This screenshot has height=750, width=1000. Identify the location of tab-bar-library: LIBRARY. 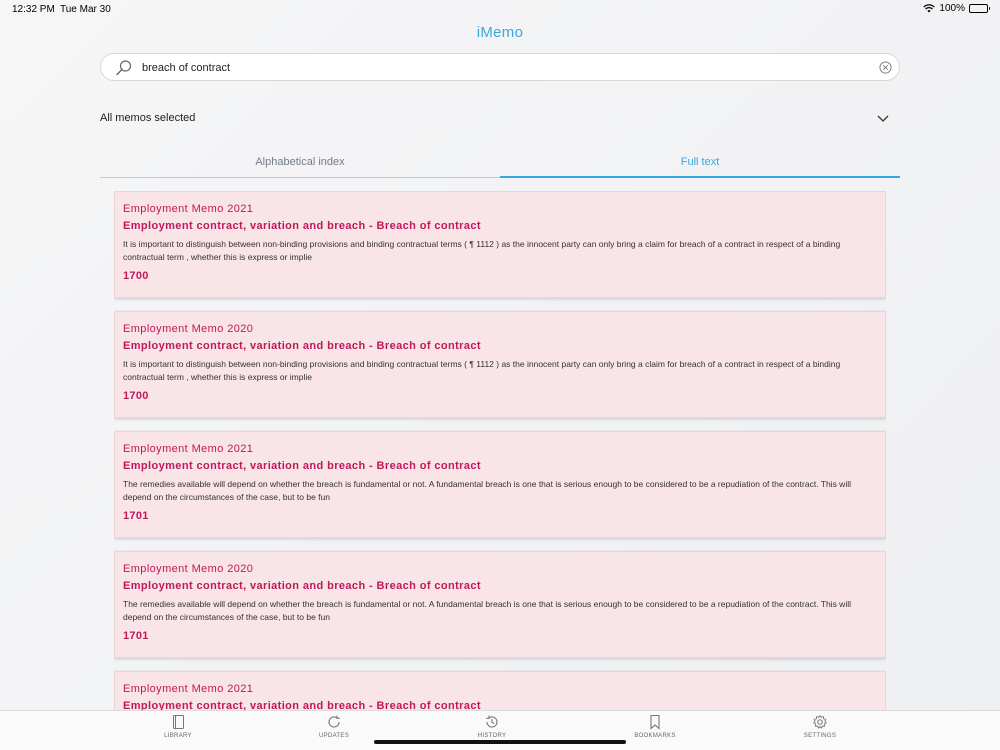
(178, 726).